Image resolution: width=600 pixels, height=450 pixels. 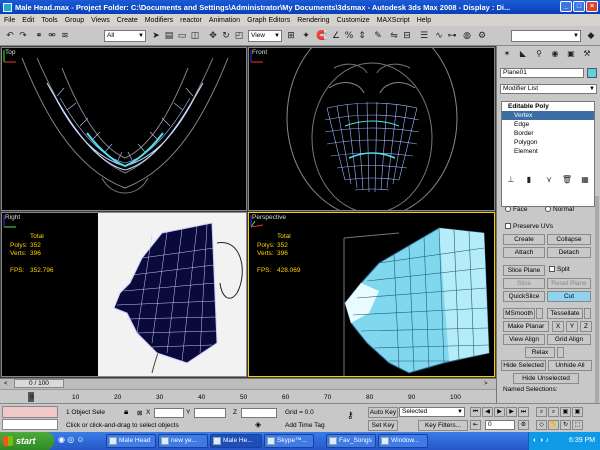 I want to click on zoom-all-icon: ⌕, so click(x=553, y=412).